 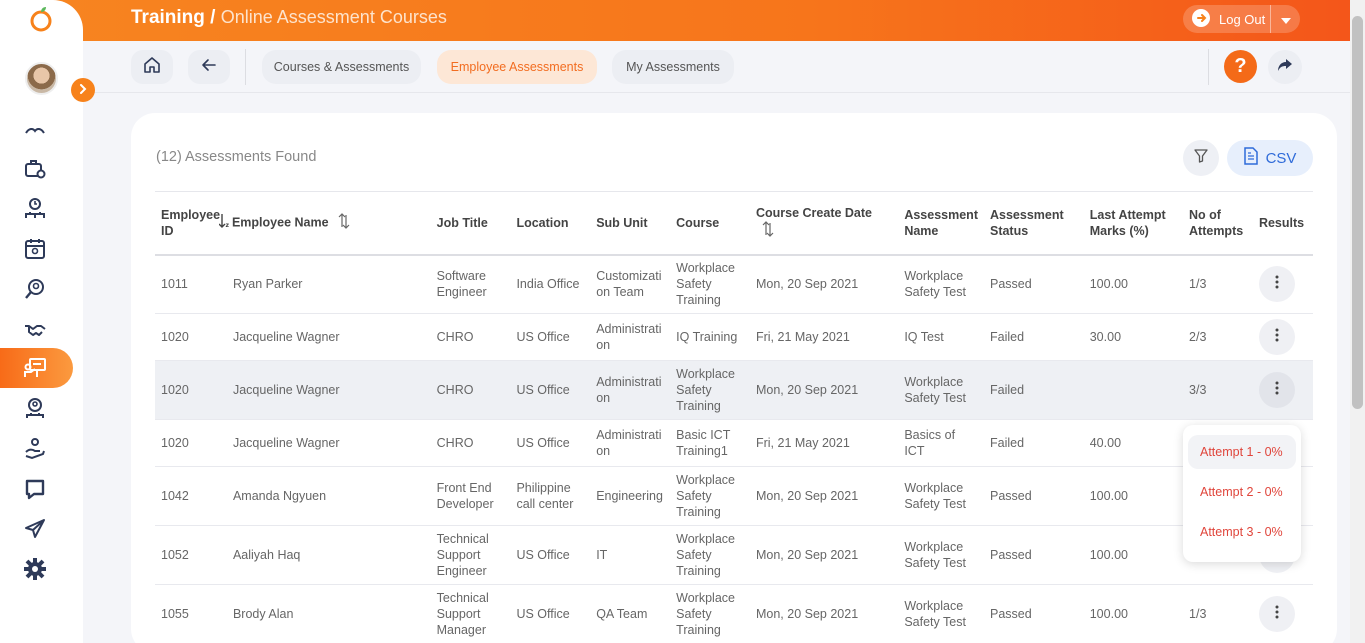 I want to click on nav-travel-icon, so click(x=35, y=529).